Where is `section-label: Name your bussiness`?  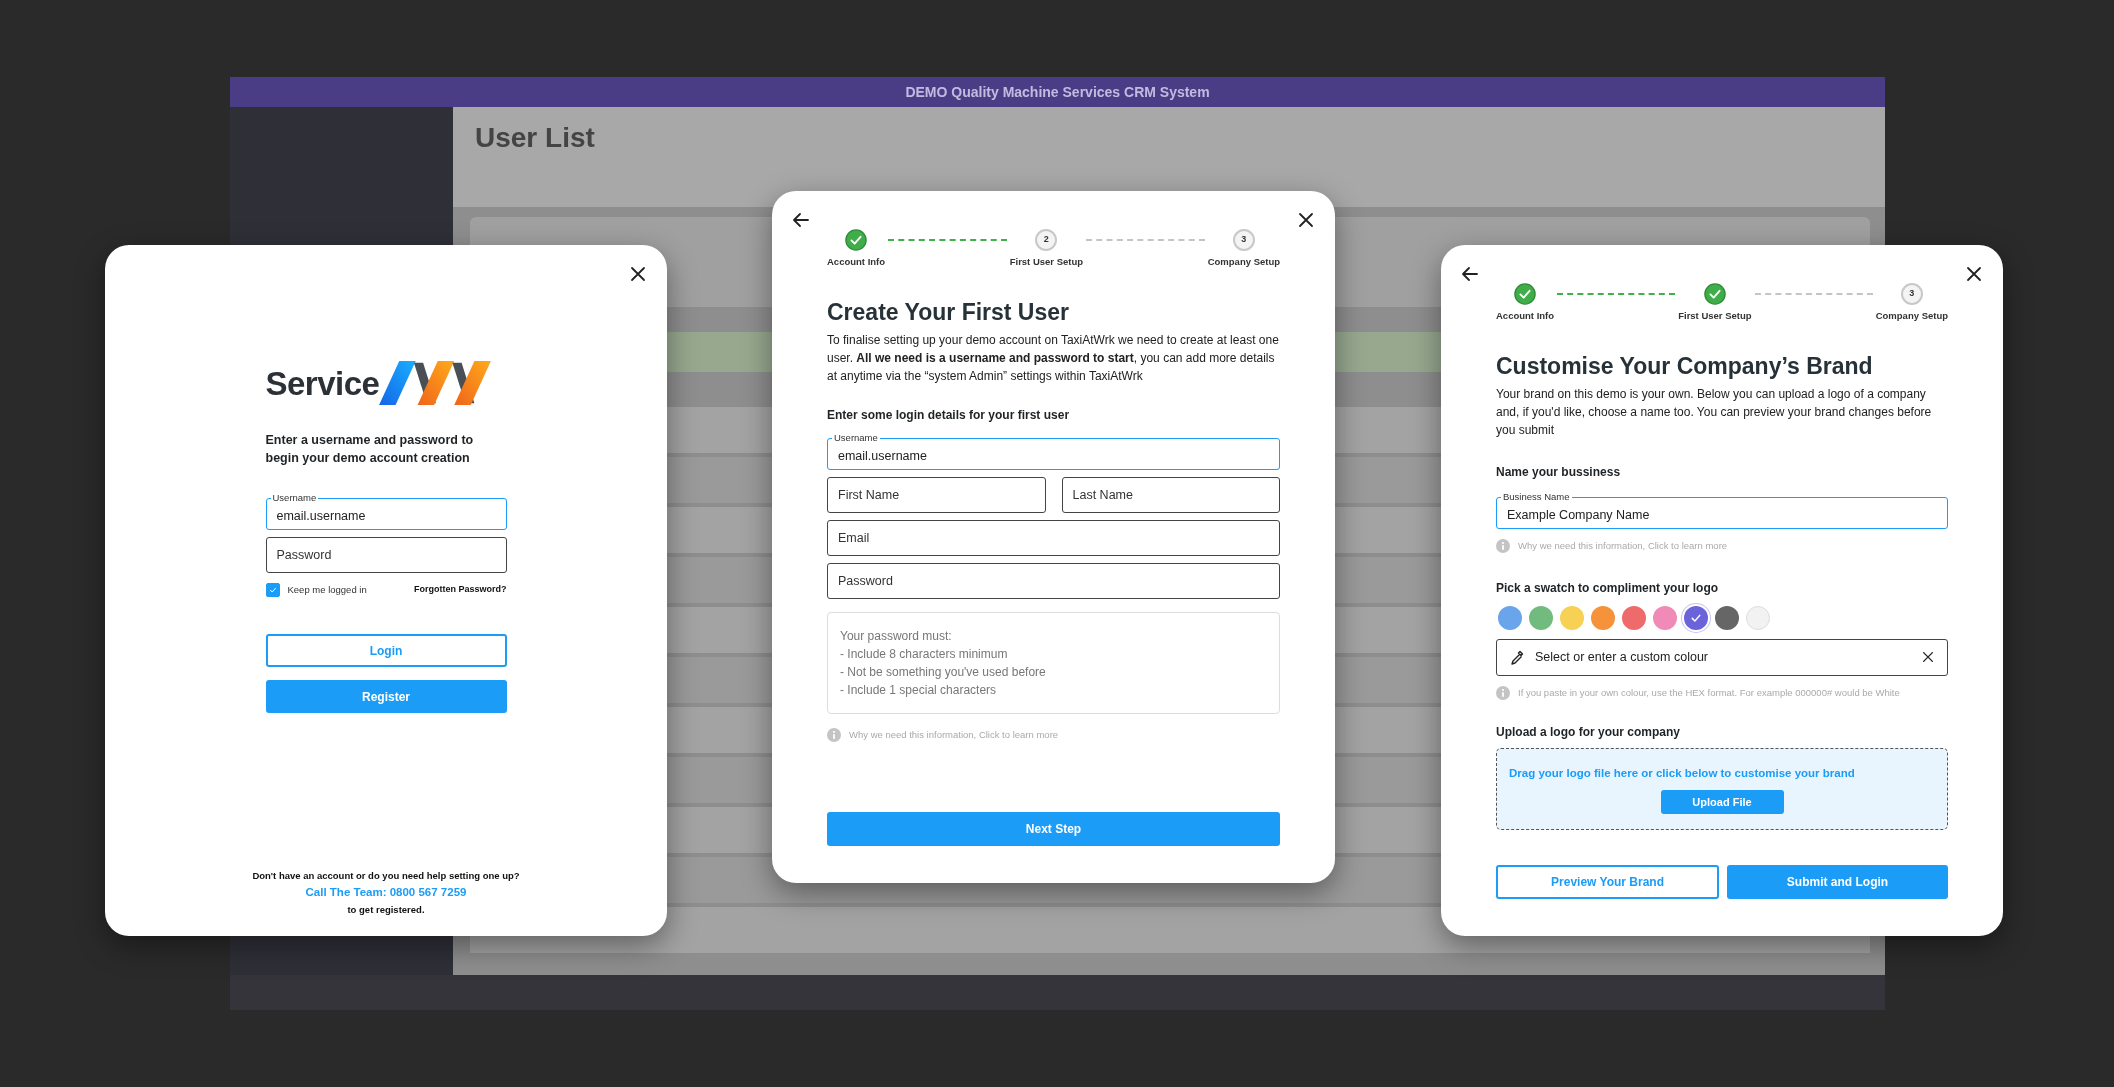 section-label: Name your bussiness is located at coordinates (1559, 472).